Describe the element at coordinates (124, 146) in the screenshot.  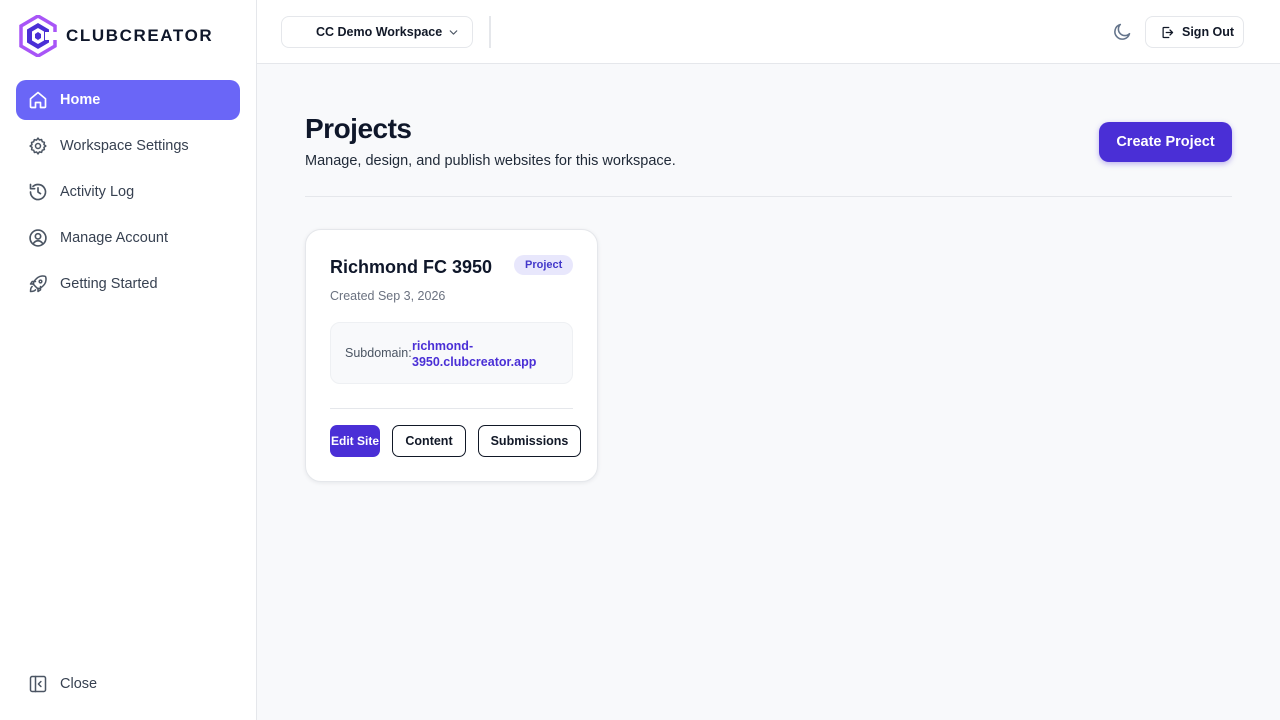
I see `sidebar-item-label: Workspace Settings` at that location.